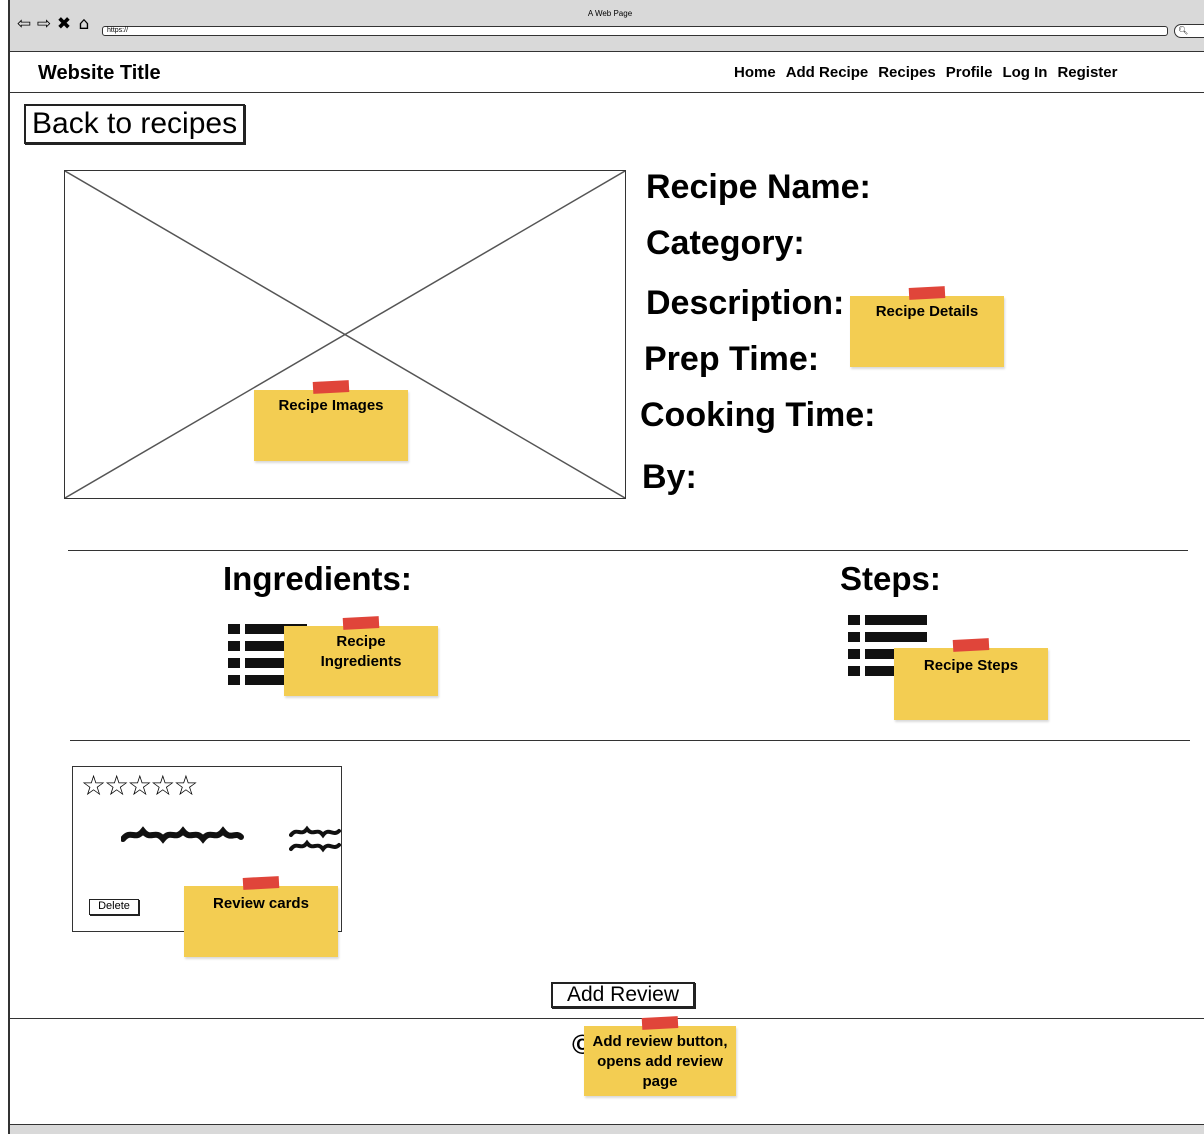 This screenshot has width=1204, height=1134. What do you see at coordinates (907, 72) in the screenshot?
I see `nav-recipes: Recipes` at bounding box center [907, 72].